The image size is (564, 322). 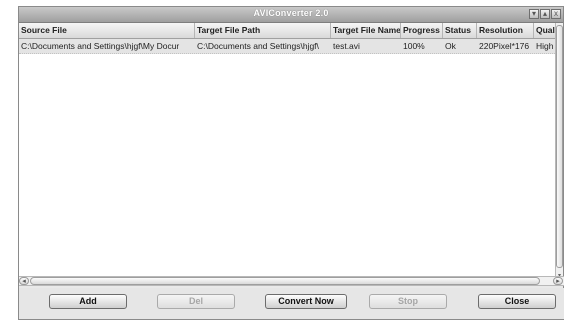 What do you see at coordinates (422, 30) in the screenshot?
I see `col-header-progress: Progress` at bounding box center [422, 30].